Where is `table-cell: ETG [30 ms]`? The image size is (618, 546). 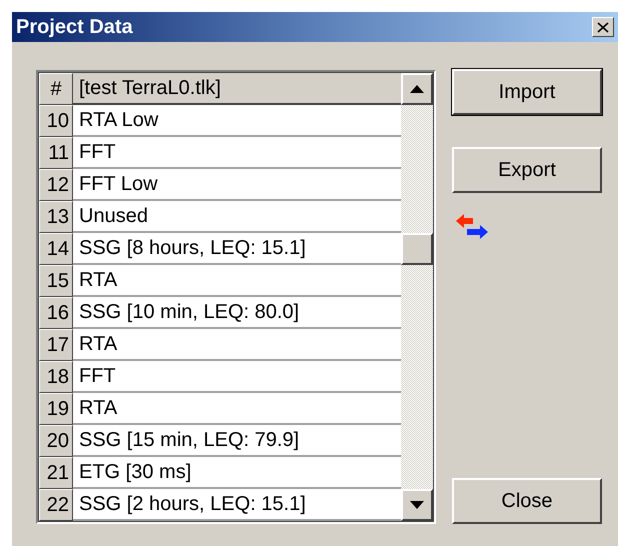
table-cell: ETG [30 ms] is located at coordinates (237, 473).